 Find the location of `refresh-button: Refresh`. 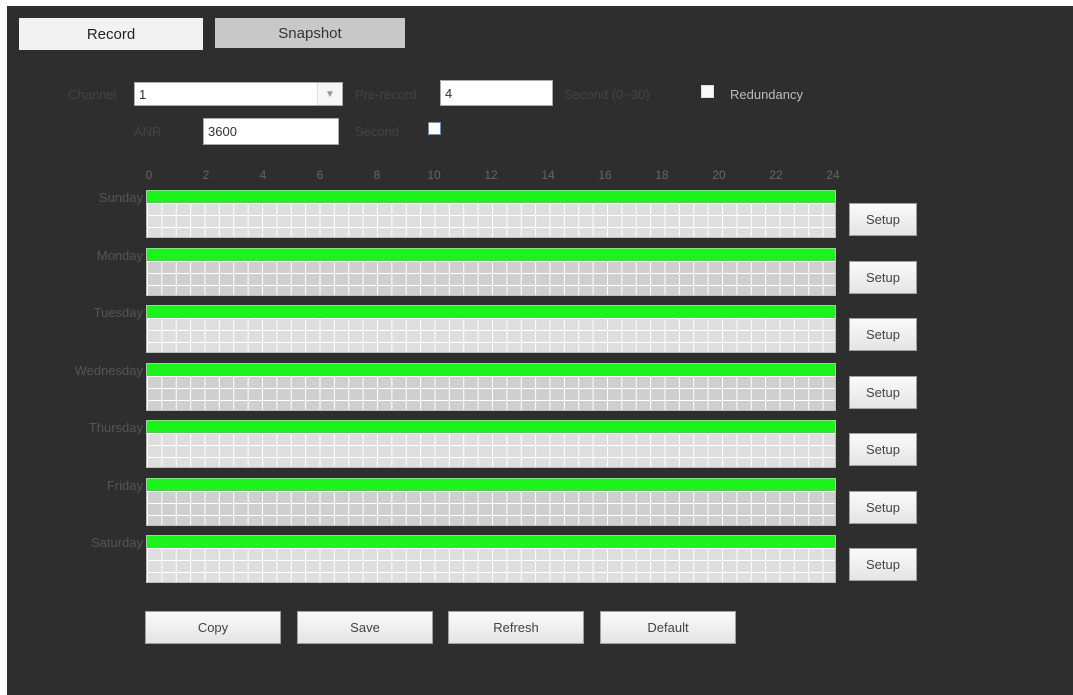

refresh-button: Refresh is located at coordinates (516, 627).